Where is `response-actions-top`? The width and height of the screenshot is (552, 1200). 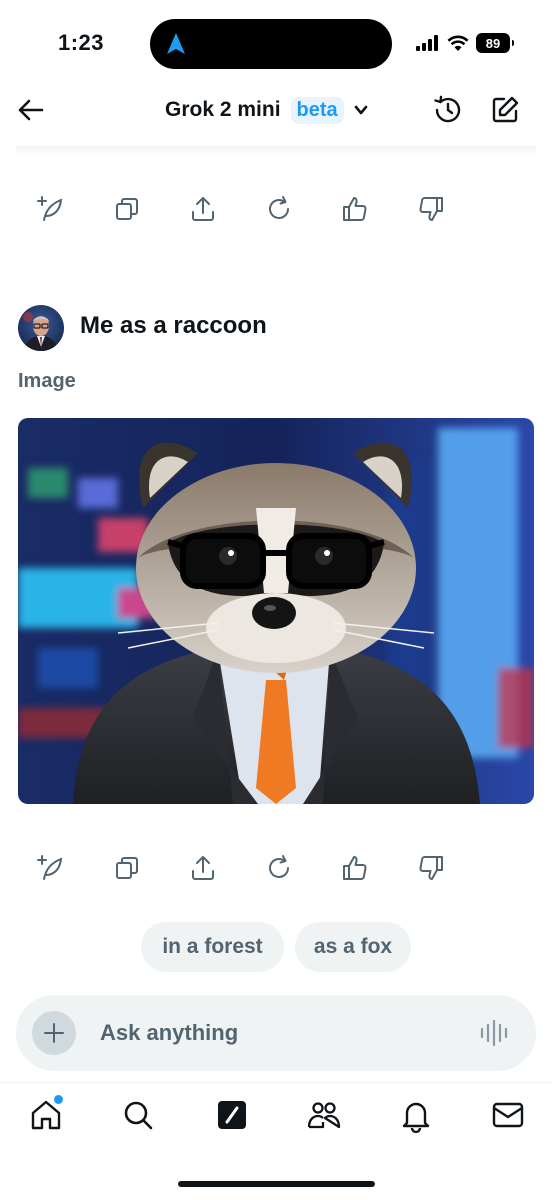 response-actions-top is located at coordinates (241, 211).